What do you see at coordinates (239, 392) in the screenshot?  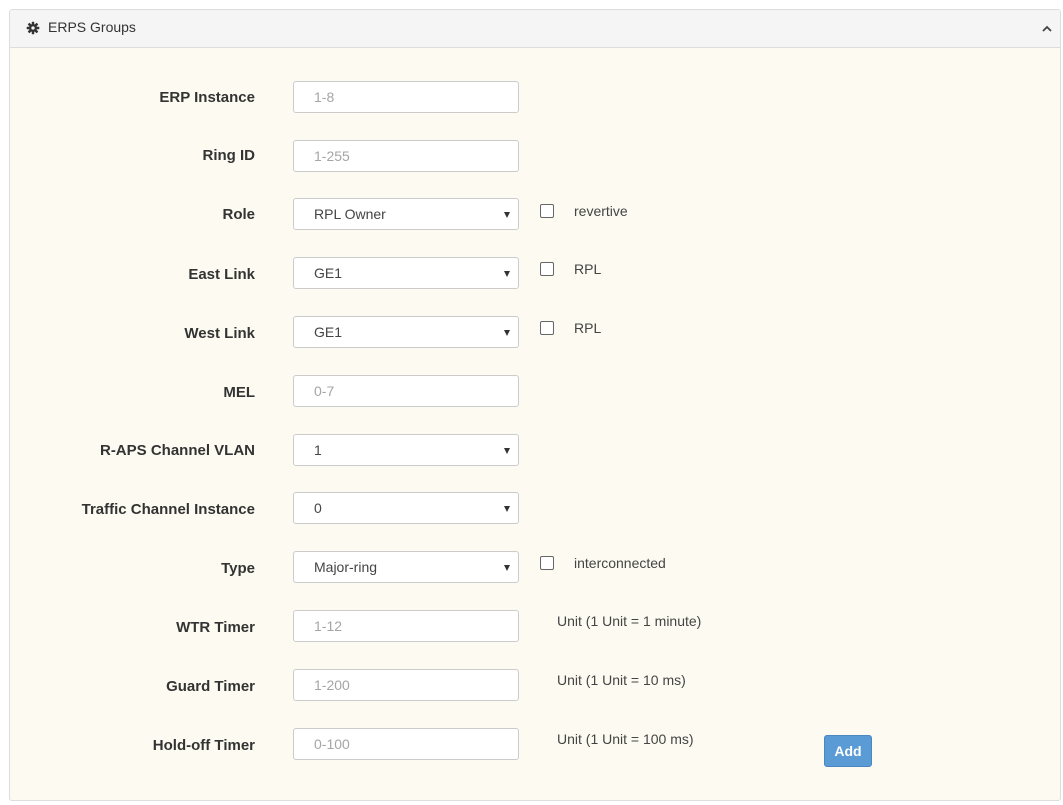 I see `mel-label: MEL` at bounding box center [239, 392].